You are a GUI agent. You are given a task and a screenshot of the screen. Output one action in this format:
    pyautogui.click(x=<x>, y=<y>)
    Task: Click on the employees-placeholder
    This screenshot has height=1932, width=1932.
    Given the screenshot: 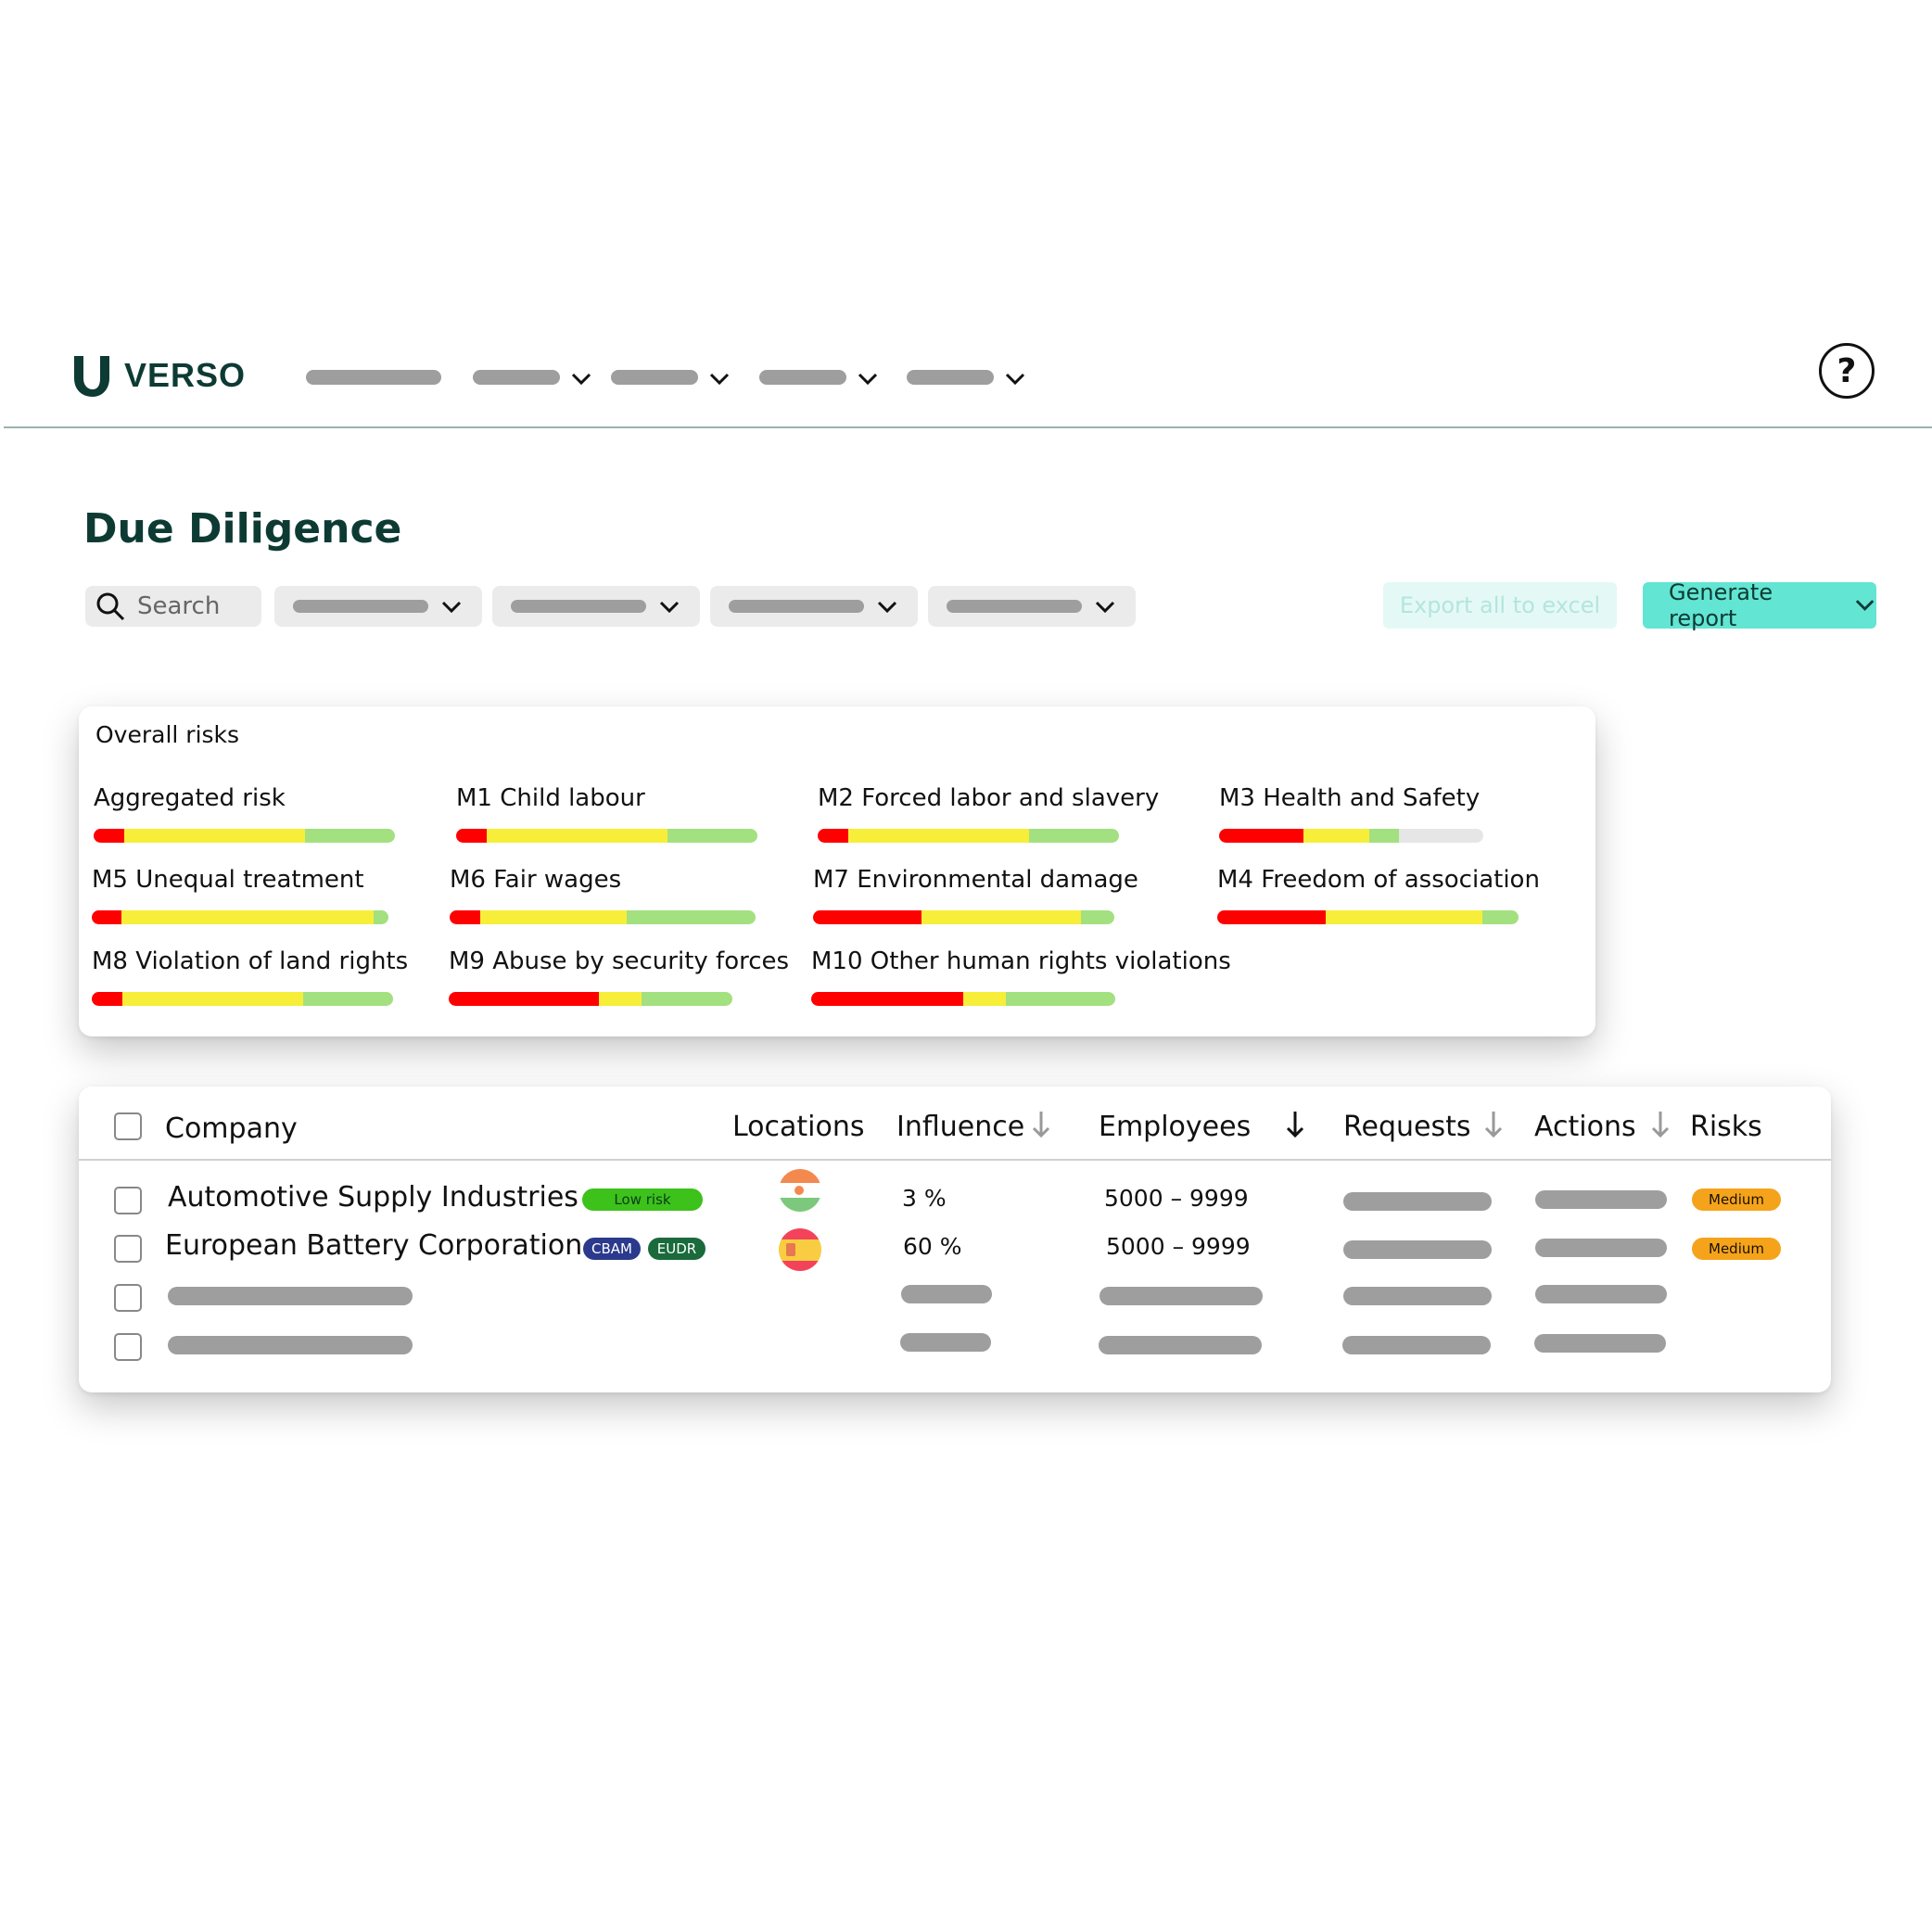 What is the action you would take?
    pyautogui.click(x=1180, y=1345)
    